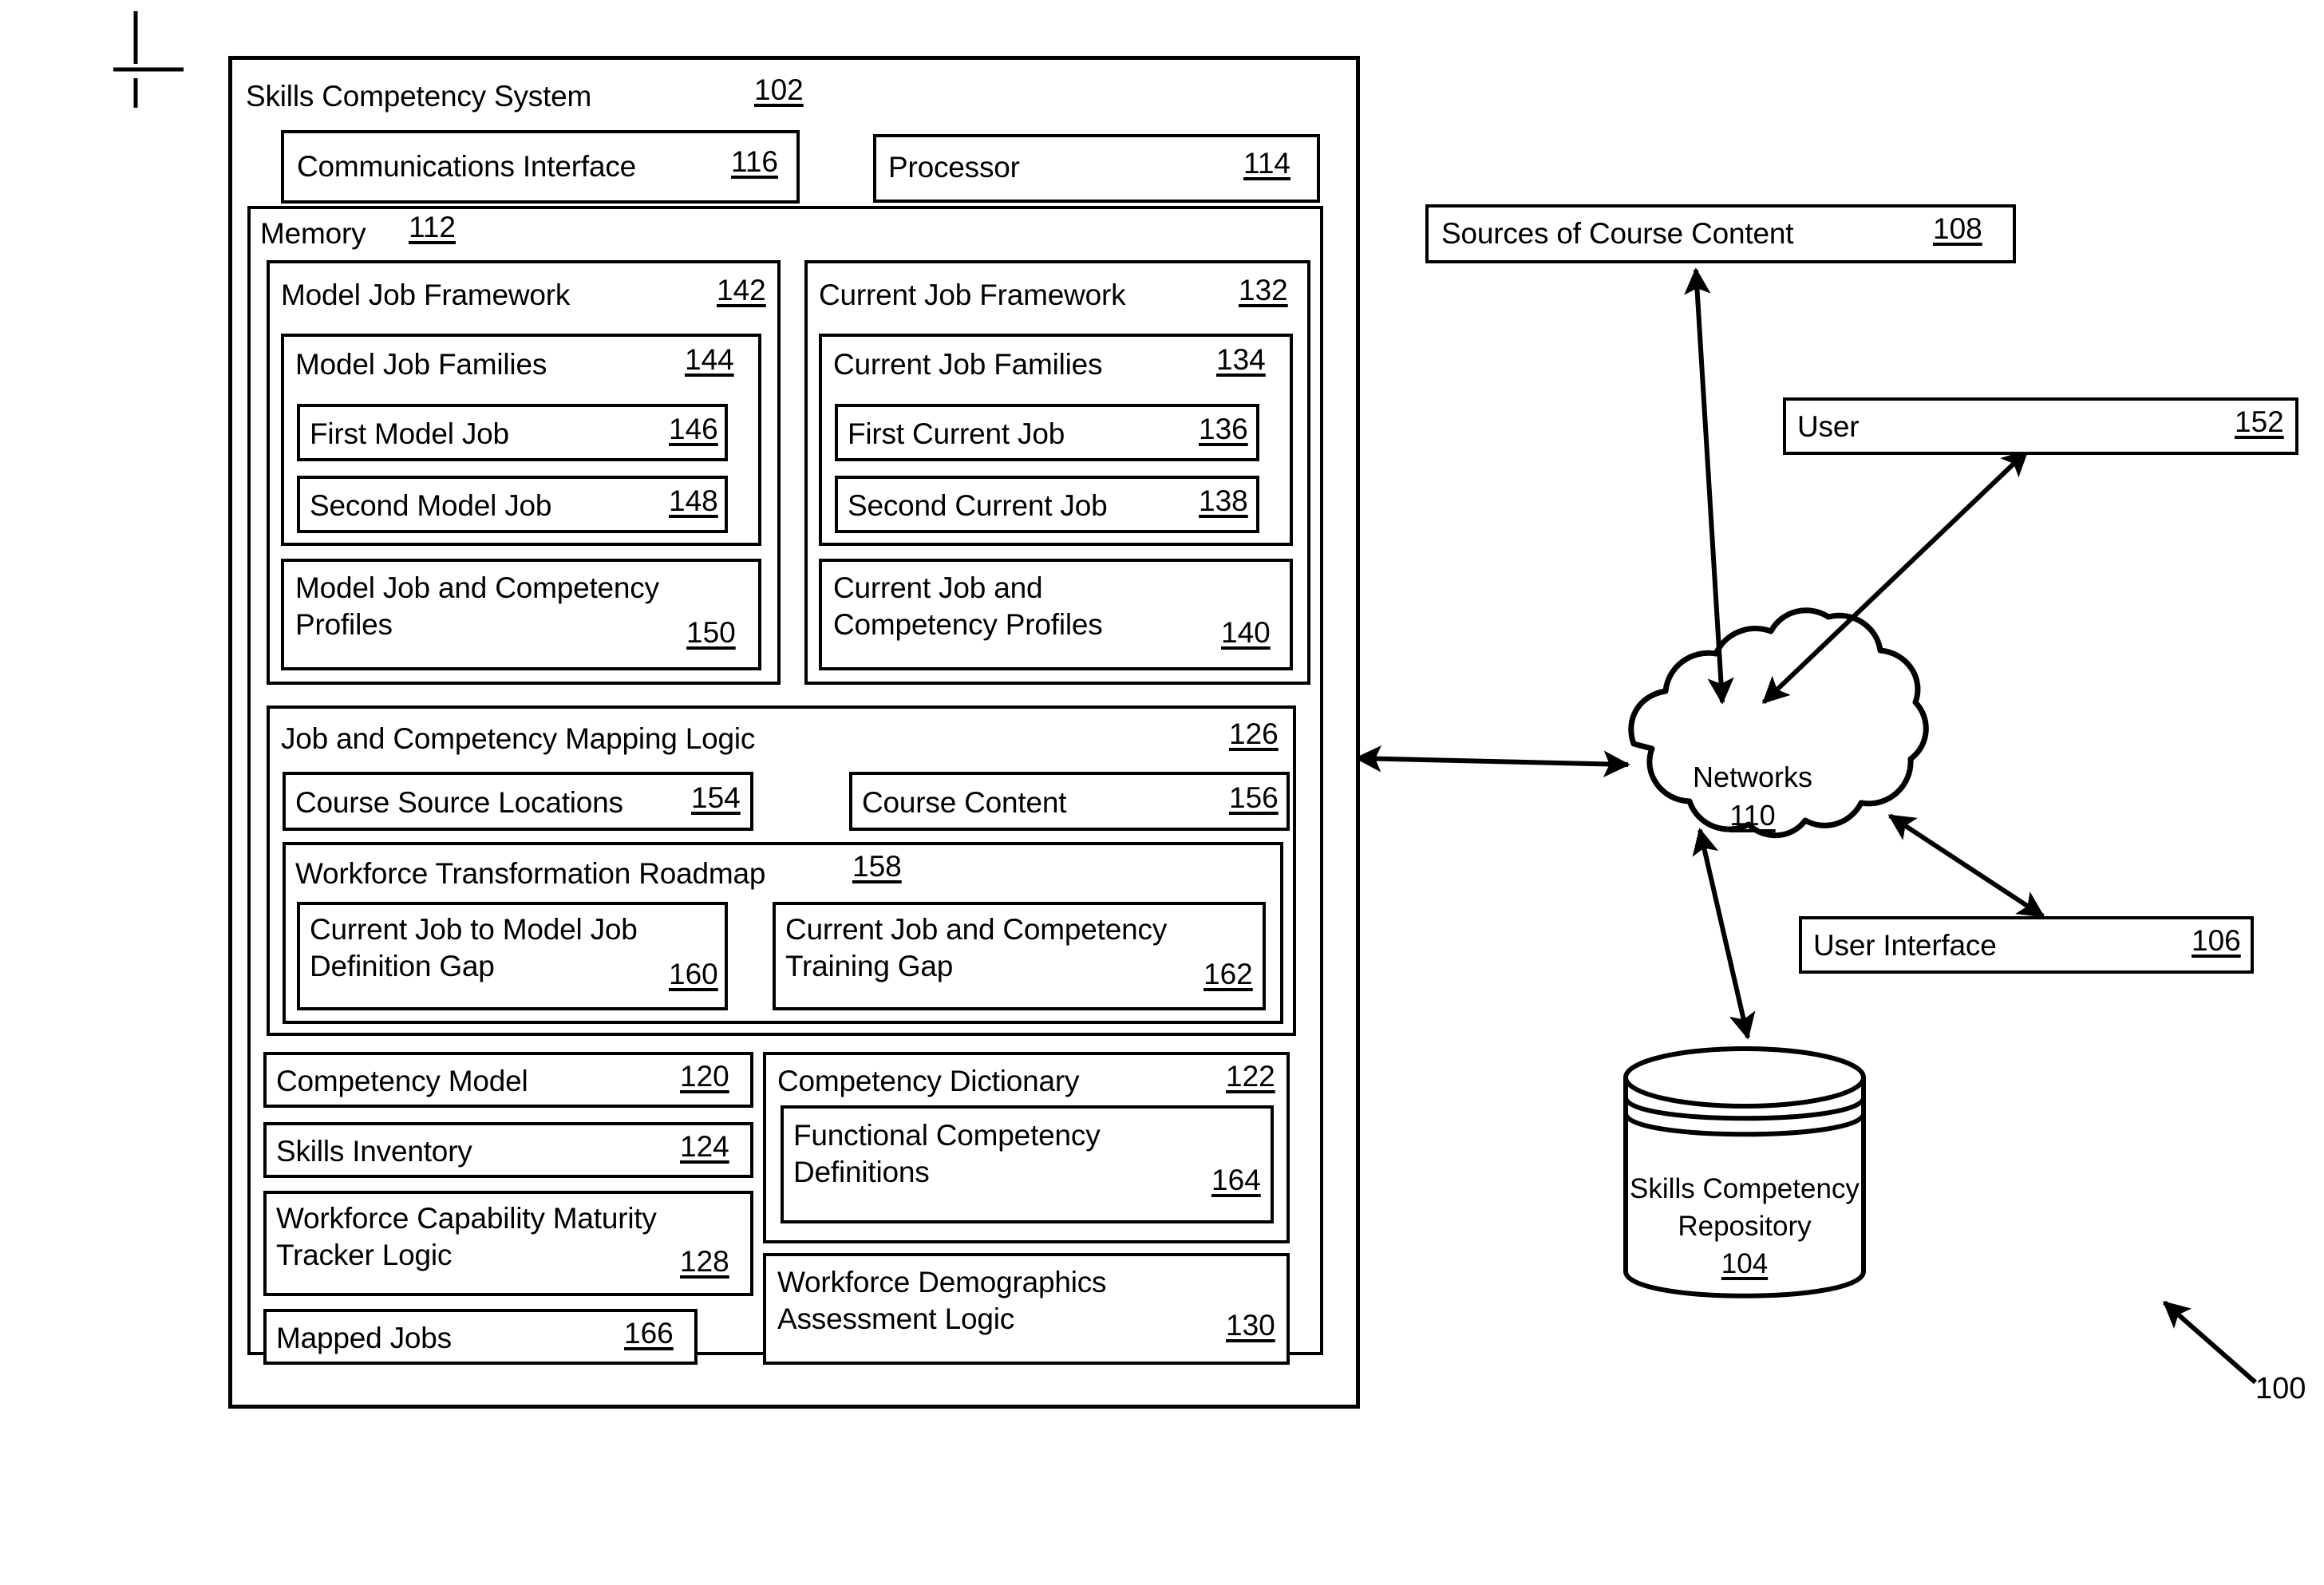 This screenshot has width=2324, height=1585. What do you see at coordinates (973, 295) in the screenshot?
I see `current-job-framework-label: Current Job Framework` at bounding box center [973, 295].